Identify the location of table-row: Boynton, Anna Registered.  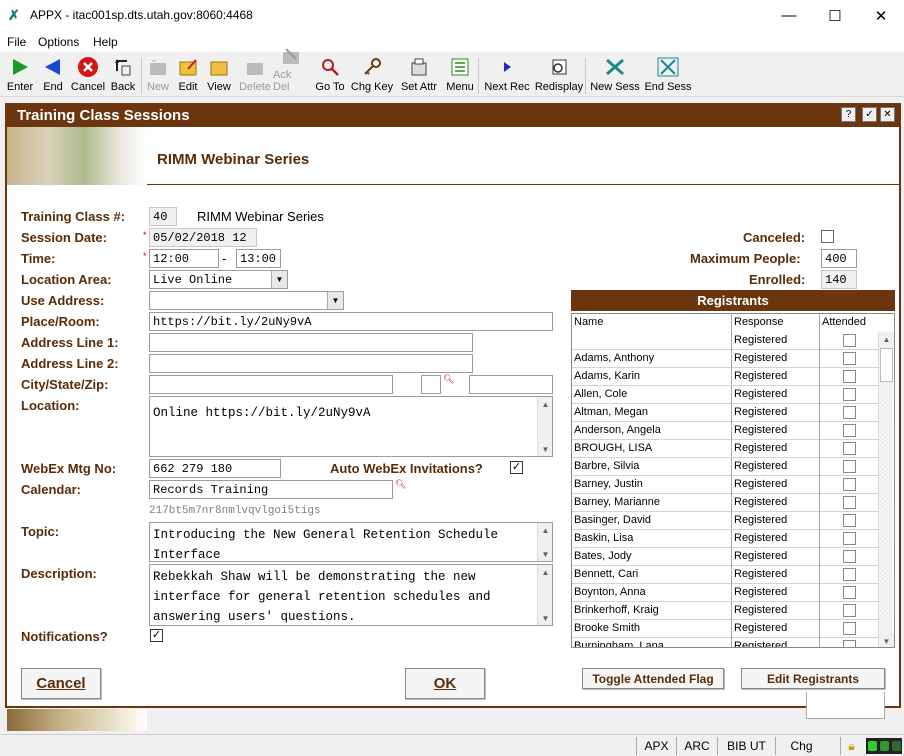
(725, 593).